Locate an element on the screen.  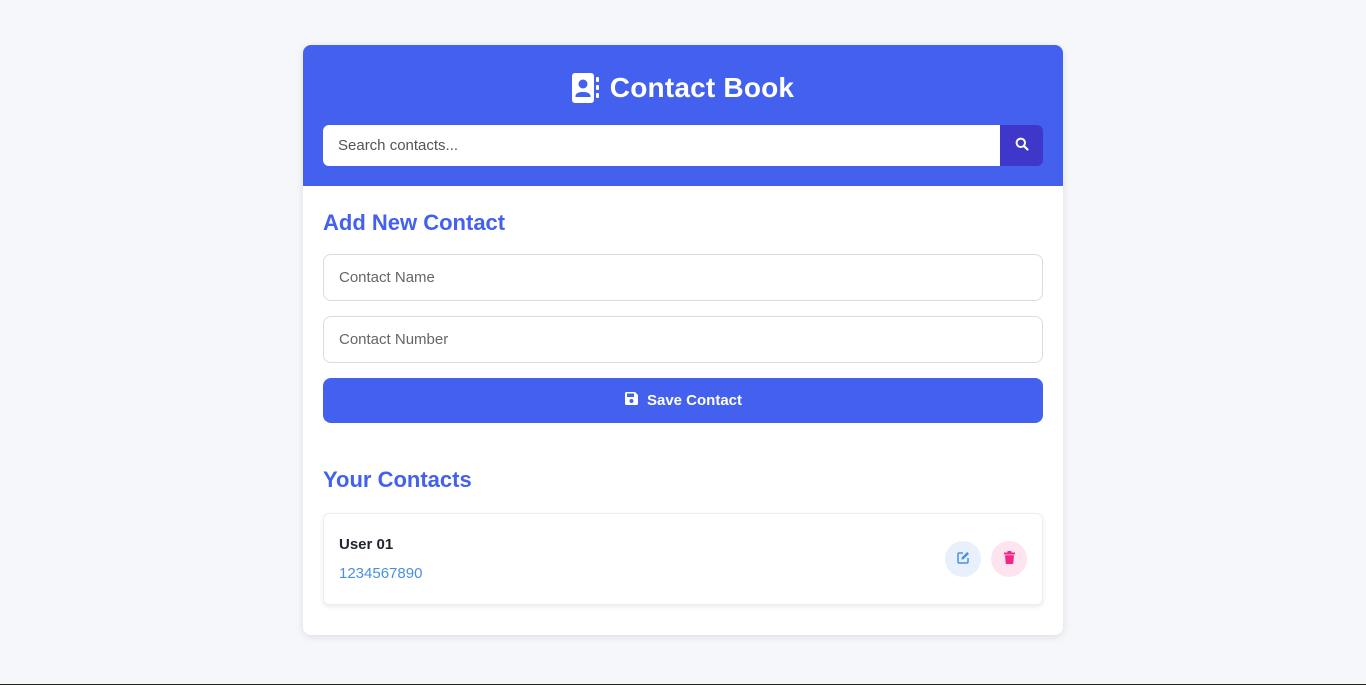
title-row: Contact Book is located at coordinates (683, 88).